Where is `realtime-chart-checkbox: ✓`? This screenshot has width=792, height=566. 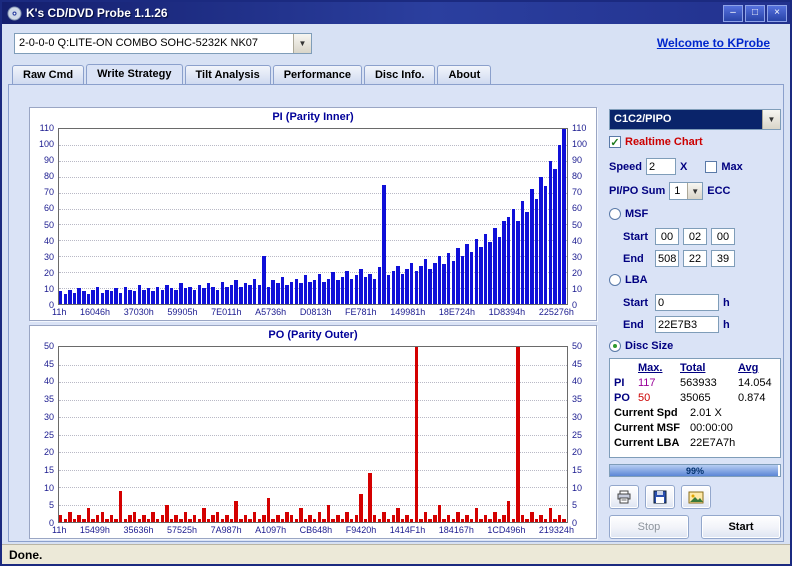
realtime-chart-checkbox: ✓ is located at coordinates (615, 142).